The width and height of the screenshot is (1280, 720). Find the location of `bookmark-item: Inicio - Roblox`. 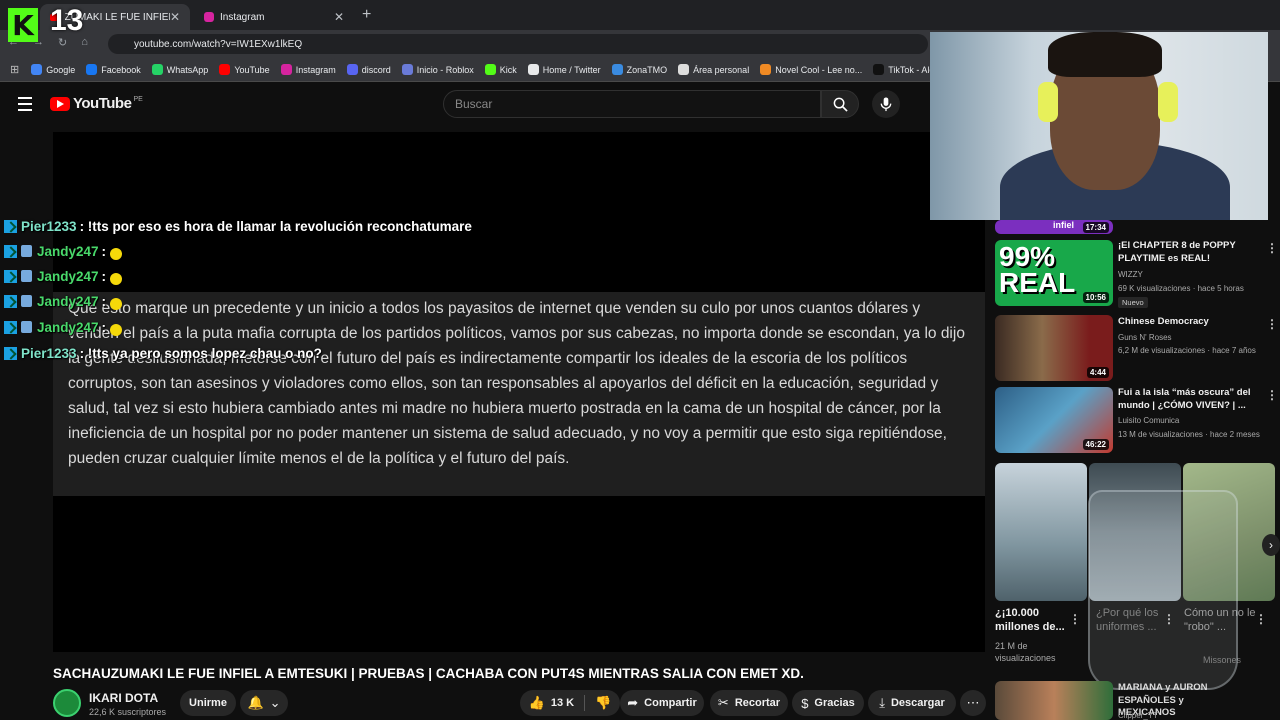

bookmark-item: Inicio - Roblox is located at coordinates (437, 69).